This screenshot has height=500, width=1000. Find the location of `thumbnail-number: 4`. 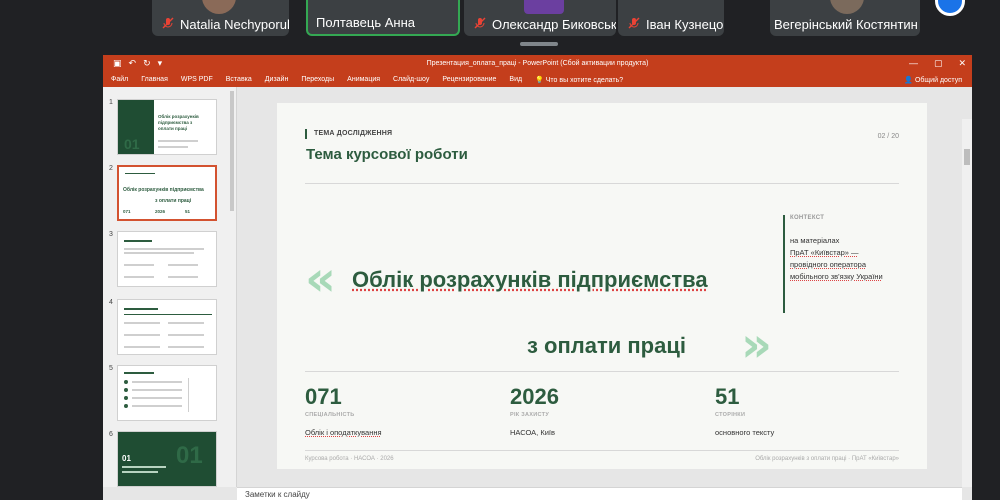

thumbnail-number: 4 is located at coordinates (111, 302).